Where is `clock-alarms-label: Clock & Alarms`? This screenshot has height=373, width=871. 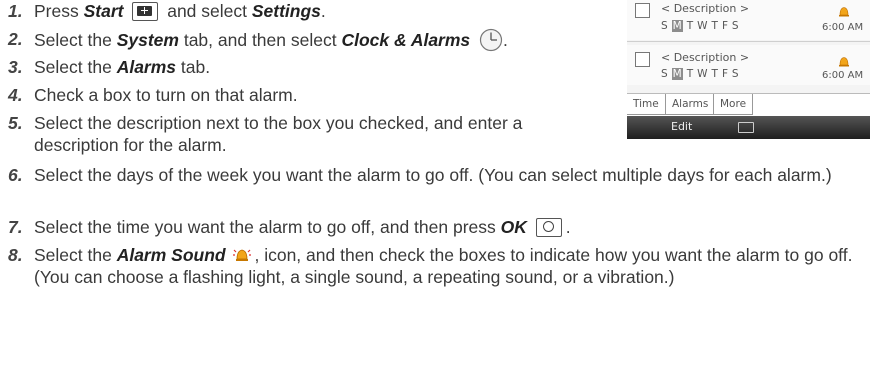
clock-alarms-label: Clock & Alarms is located at coordinates (406, 40).